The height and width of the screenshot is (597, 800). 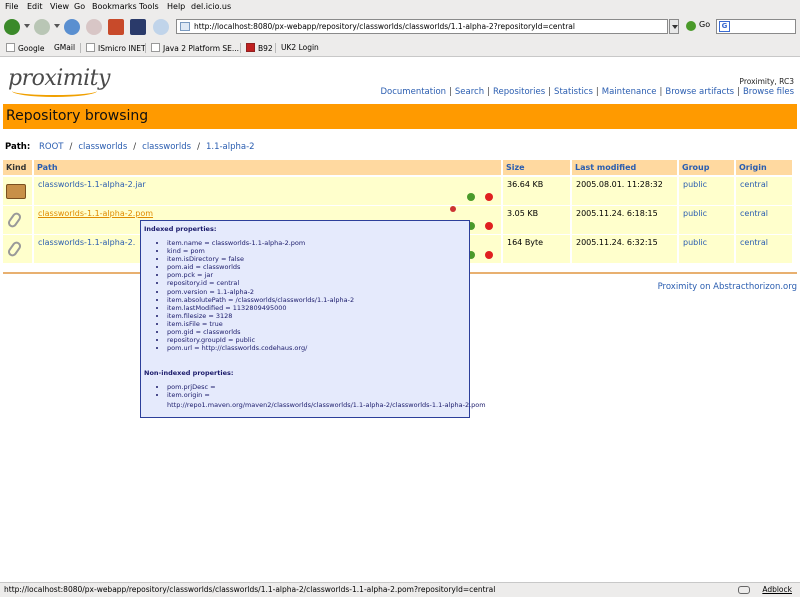 I want to click on breadcrumb-root: ROOT, so click(x=51, y=147).